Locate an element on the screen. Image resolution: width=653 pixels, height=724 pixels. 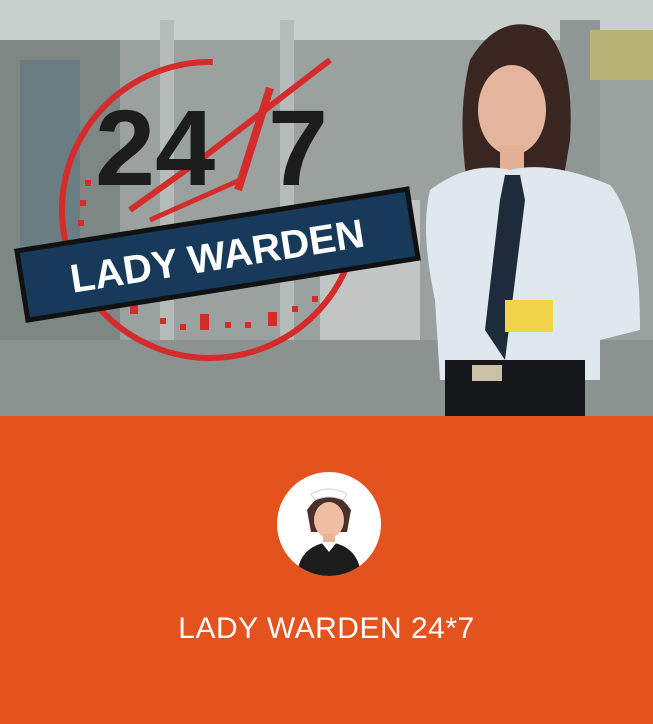
logo-number-24: 24 is located at coordinates (155, 147).